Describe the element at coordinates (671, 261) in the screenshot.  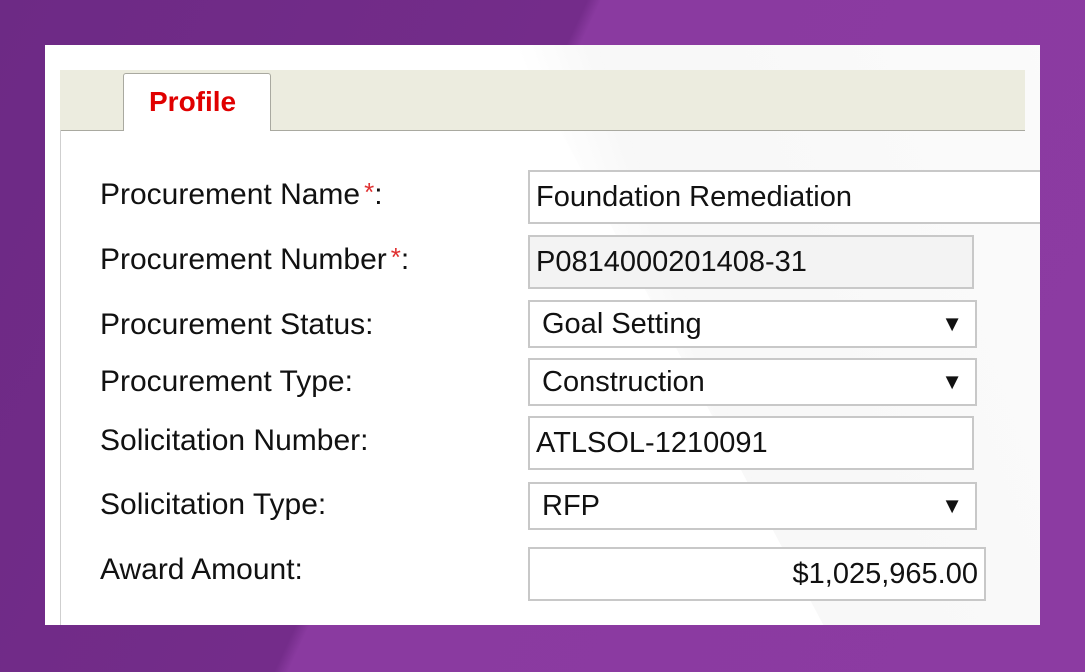
I see `procurement-number-value: P0814000201408-31` at that location.